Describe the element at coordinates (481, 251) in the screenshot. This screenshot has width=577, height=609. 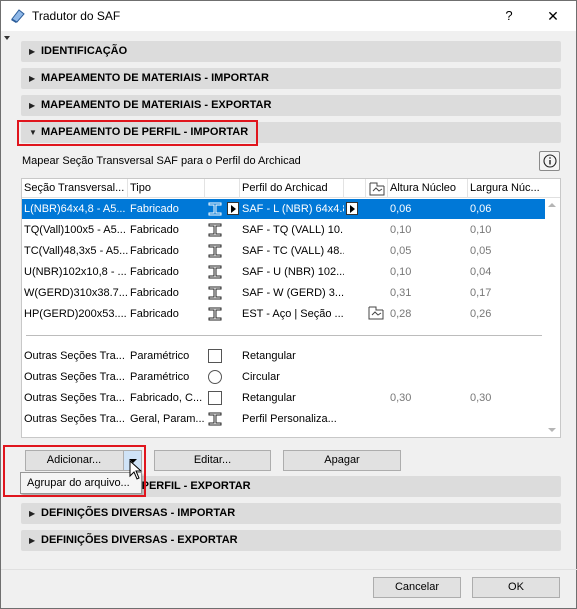
I see `cell-width: 0,05` at that location.